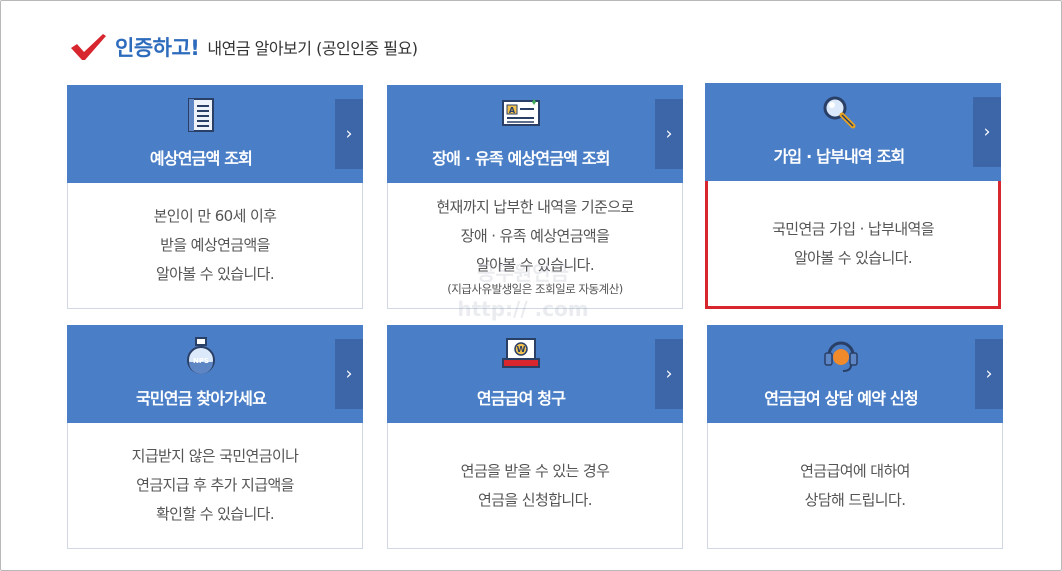  What do you see at coordinates (855, 470) in the screenshot?
I see `desc-line: 연금급여에 대하여` at bounding box center [855, 470].